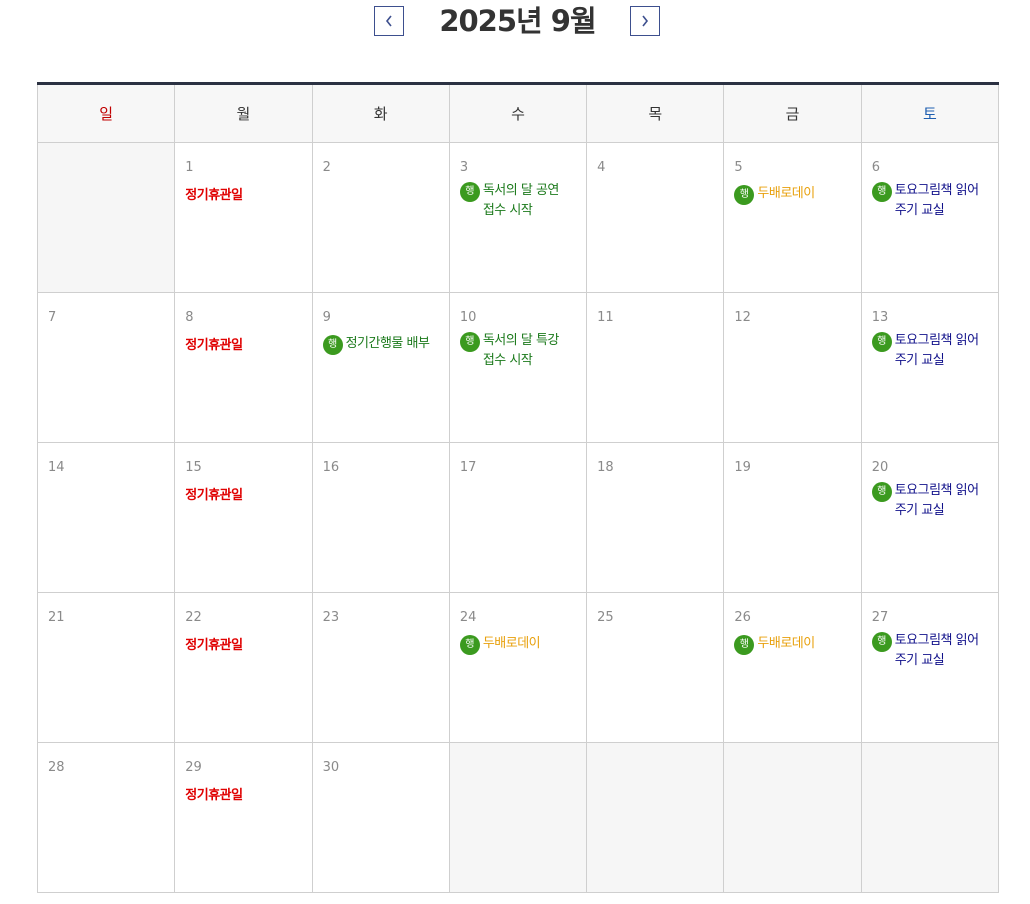 The image size is (1030, 904). What do you see at coordinates (655, 217) in the screenshot?
I see `day-cell: 4` at bounding box center [655, 217].